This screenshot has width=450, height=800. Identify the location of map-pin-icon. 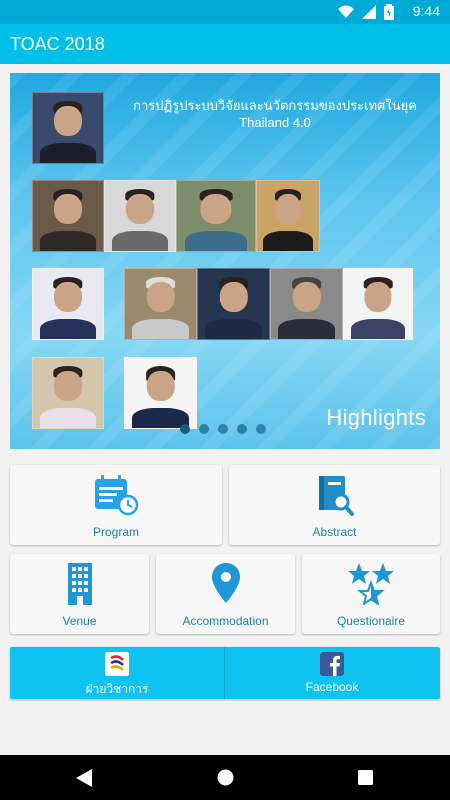
(225, 585).